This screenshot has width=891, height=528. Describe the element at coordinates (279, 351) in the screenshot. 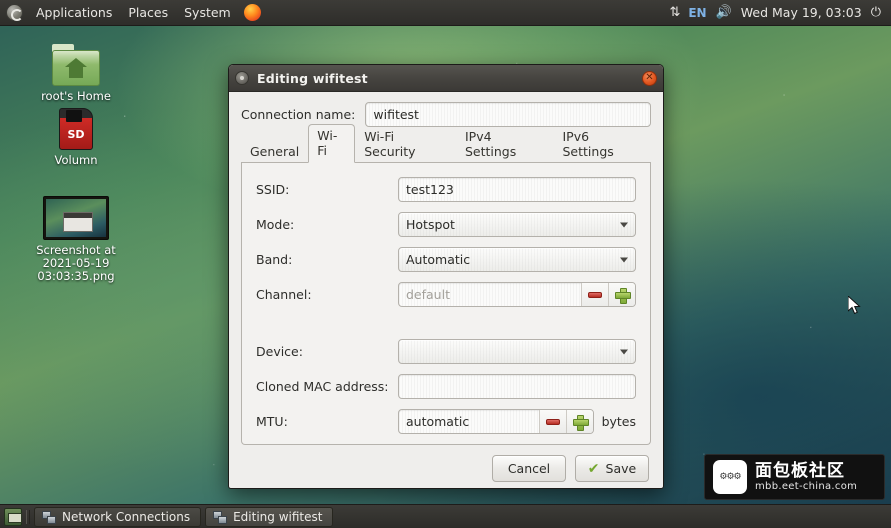

I see `device-label: Device:` at that location.